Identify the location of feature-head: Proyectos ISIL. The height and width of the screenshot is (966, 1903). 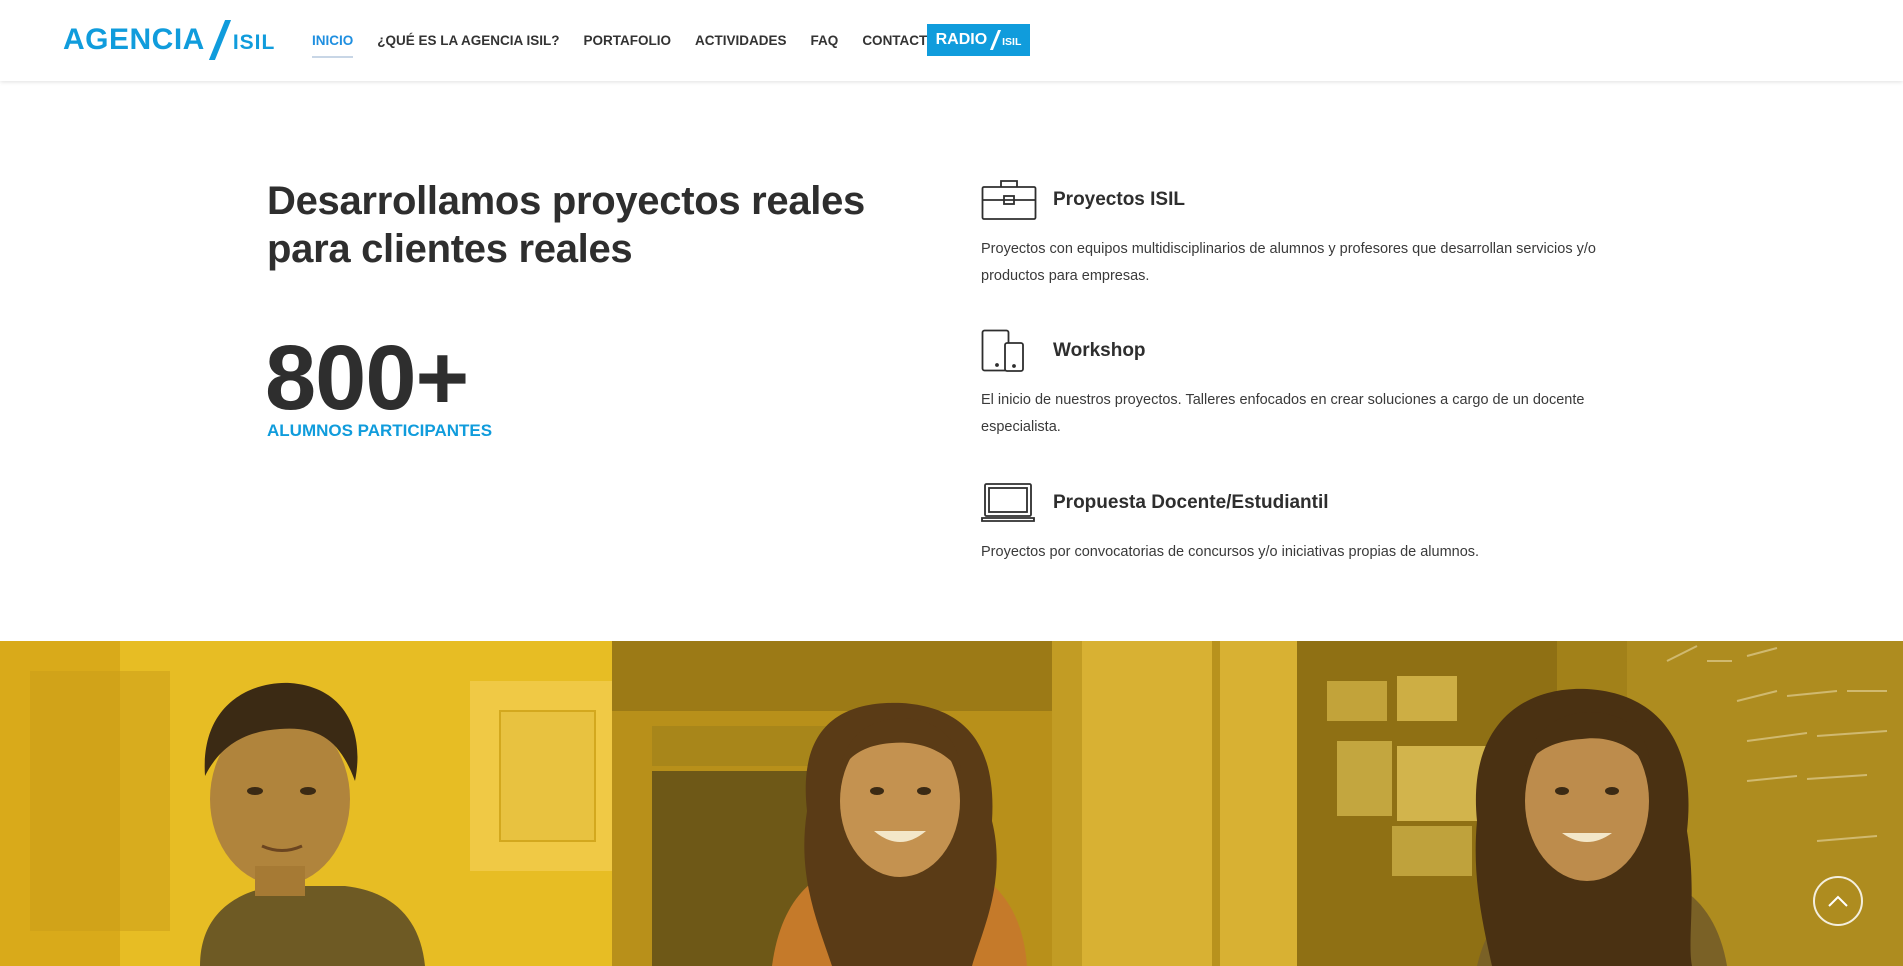
(1301, 200).